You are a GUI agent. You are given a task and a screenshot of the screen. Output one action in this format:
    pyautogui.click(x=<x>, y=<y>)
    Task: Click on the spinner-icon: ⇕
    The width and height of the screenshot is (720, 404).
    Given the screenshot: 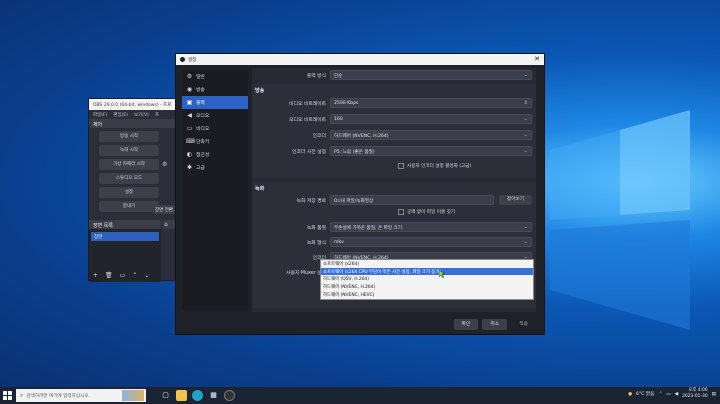 What is the action you would take?
    pyautogui.click(x=525, y=103)
    